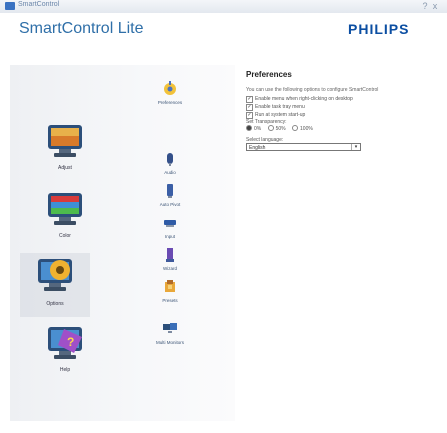 This screenshot has height=433, width=447. I want to click on close-button: x, so click(435, 6).